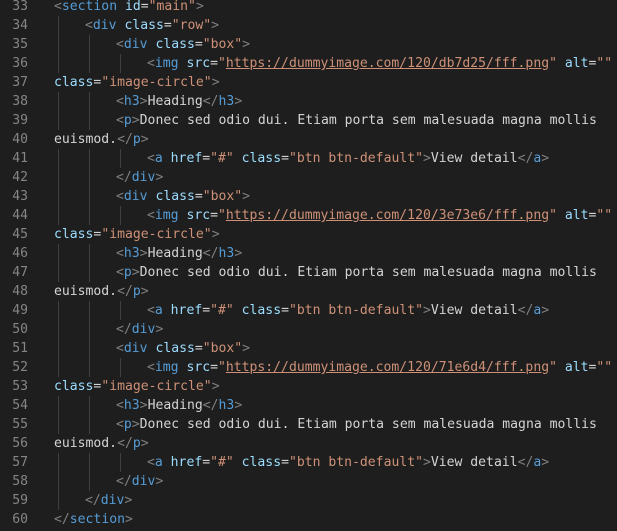 Image resolution: width=617 pixels, height=531 pixels. I want to click on line-number: 41, so click(20, 158).